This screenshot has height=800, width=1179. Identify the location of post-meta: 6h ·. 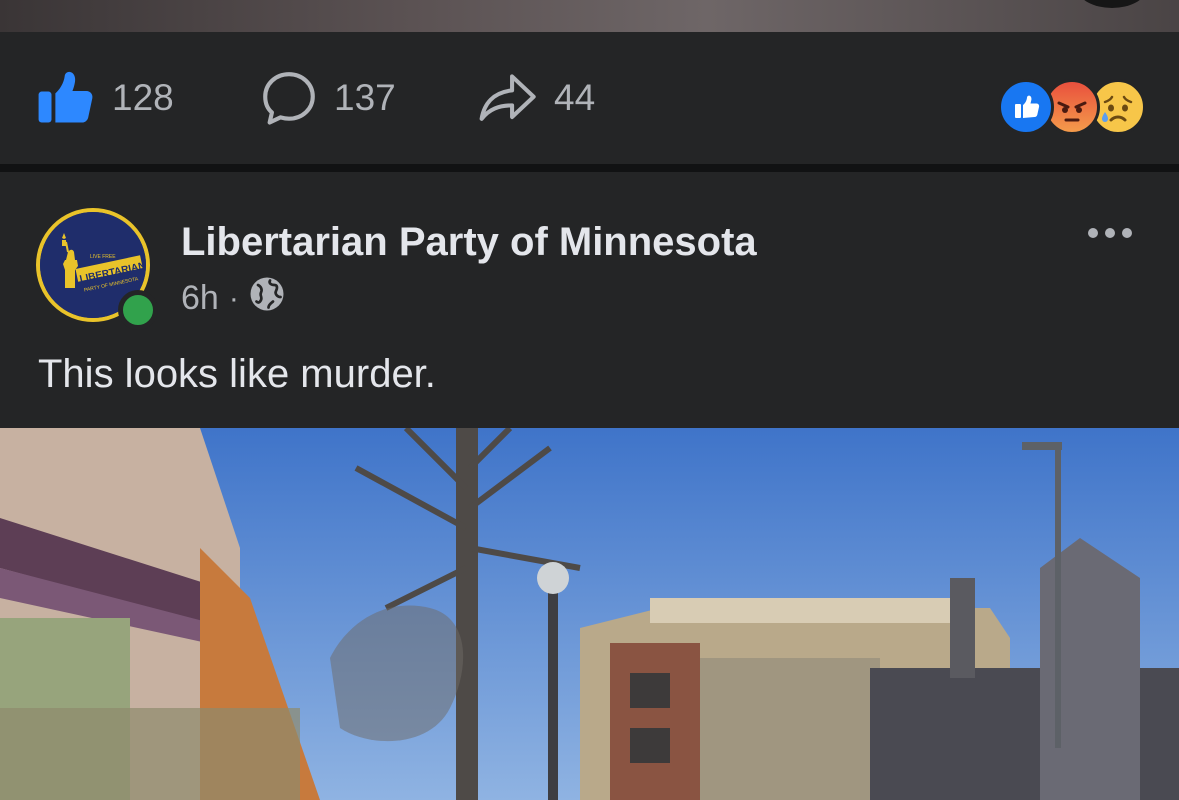
(233, 298).